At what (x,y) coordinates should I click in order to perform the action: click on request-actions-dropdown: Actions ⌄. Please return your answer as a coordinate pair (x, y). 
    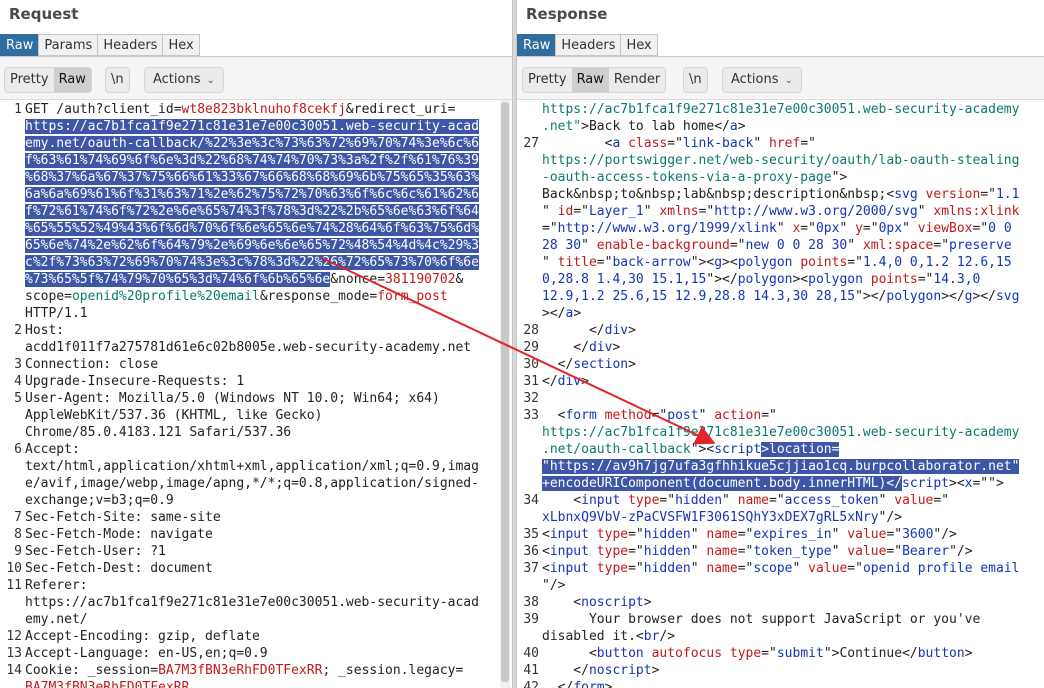
    Looking at the image, I should click on (184, 80).